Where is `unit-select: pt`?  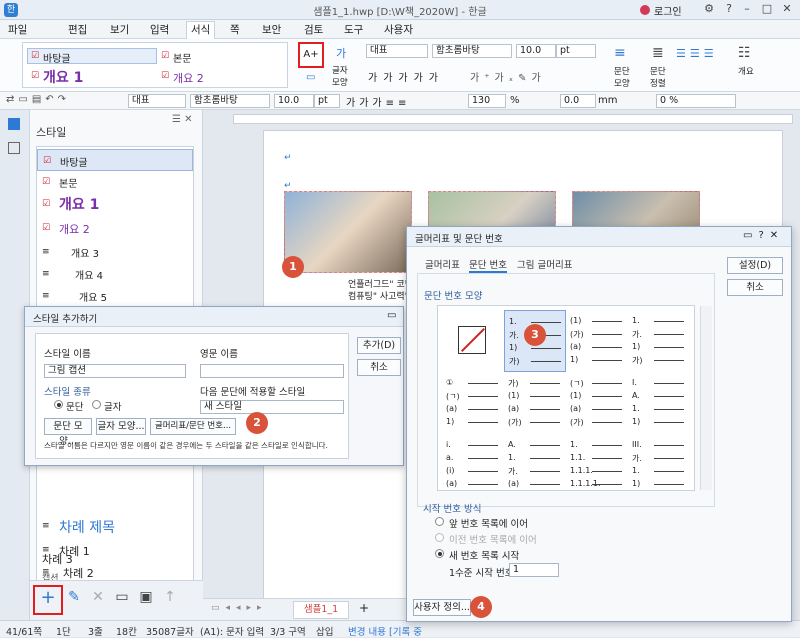
unit-select: pt is located at coordinates (576, 51).